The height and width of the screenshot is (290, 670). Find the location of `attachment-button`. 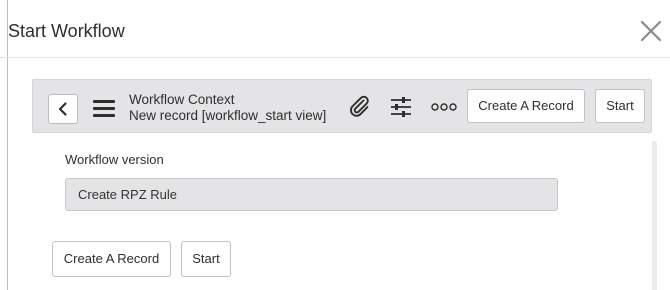

attachment-button is located at coordinates (359, 106).